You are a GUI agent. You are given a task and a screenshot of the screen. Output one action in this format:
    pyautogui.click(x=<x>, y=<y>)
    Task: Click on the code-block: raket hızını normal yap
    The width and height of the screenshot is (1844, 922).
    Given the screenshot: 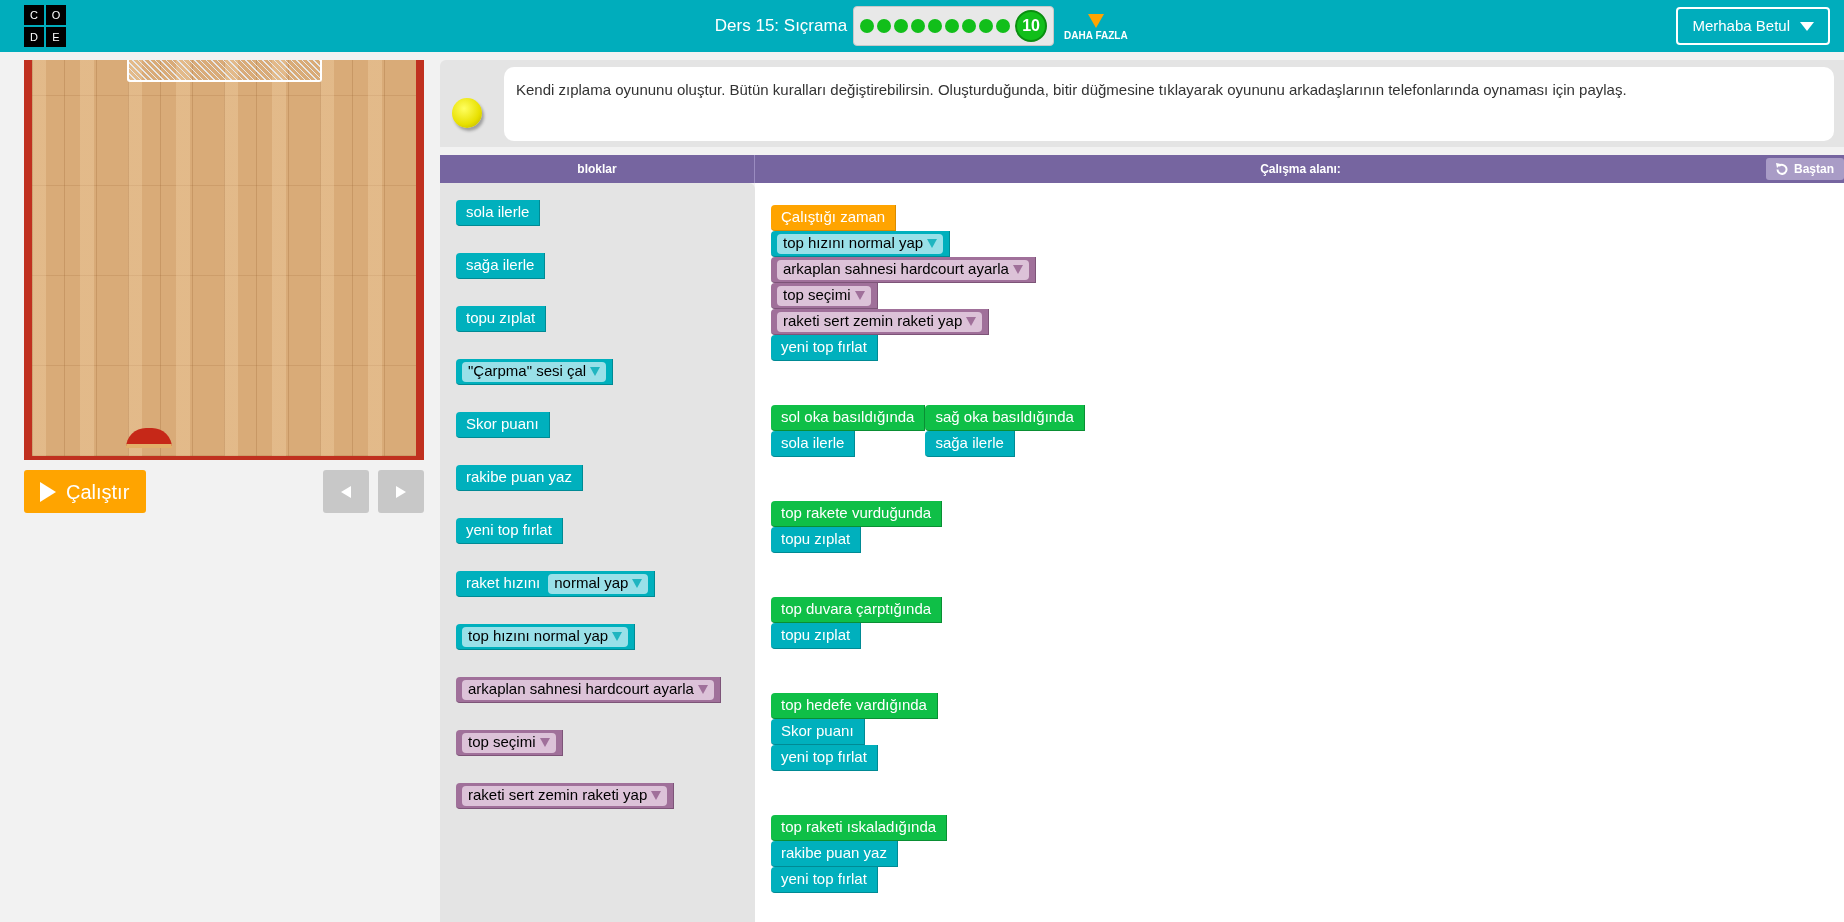 What is the action you would take?
    pyautogui.click(x=556, y=584)
    